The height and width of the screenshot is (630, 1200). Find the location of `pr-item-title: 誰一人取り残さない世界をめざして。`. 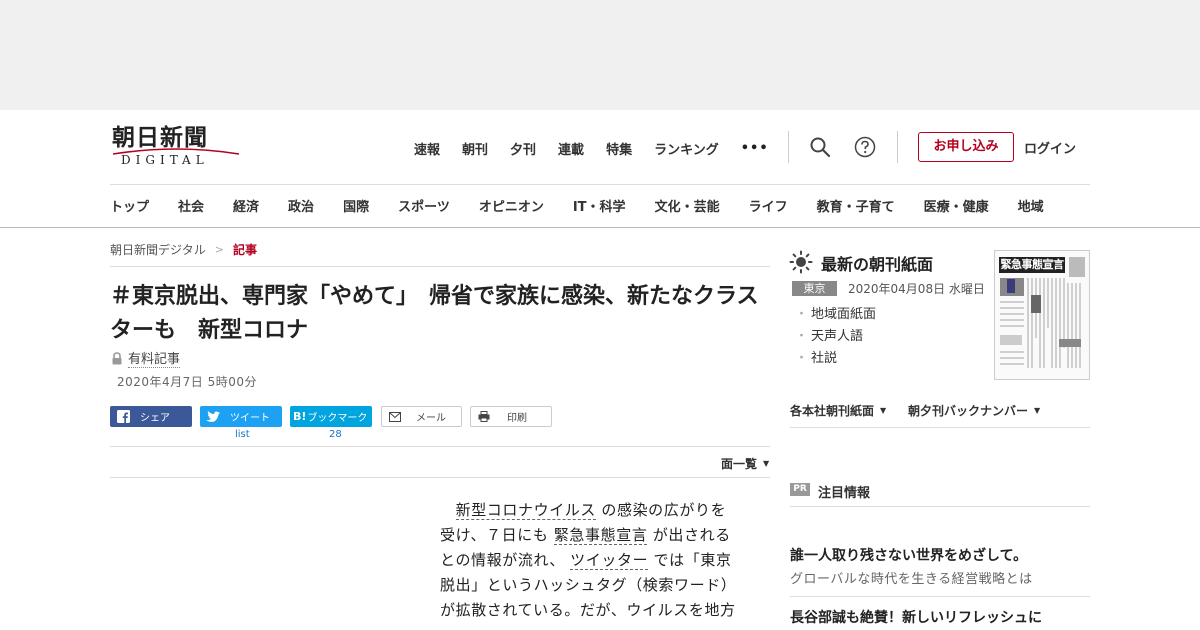

pr-item-title: 誰一人取り残さない世界をめざして。 is located at coordinates (908, 555).